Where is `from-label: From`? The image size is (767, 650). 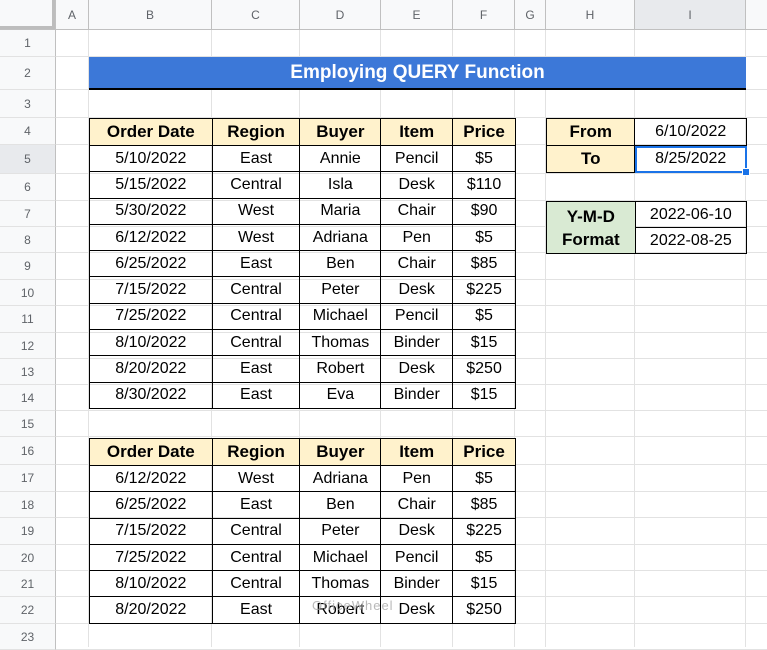
from-label: From is located at coordinates (590, 132).